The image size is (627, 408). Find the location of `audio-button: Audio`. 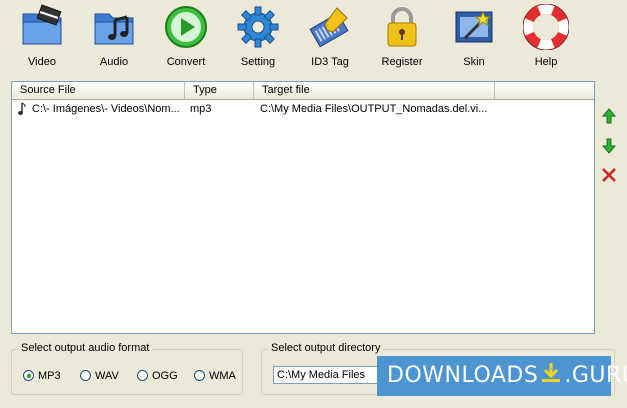

audio-button: Audio is located at coordinates (114, 38).